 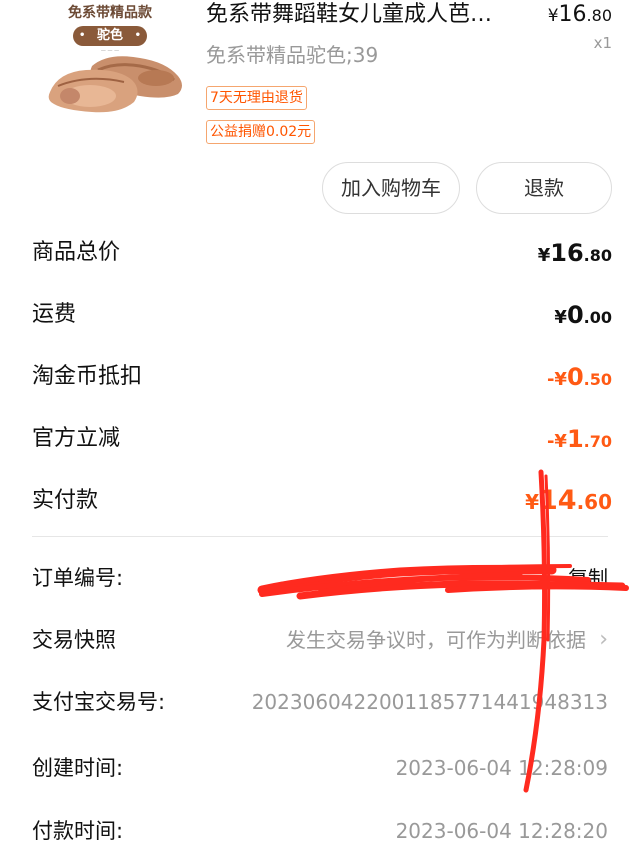 I want to click on price-row-coin-deduction: 淘金币抵扣 -¥0.50, so click(x=322, y=377).